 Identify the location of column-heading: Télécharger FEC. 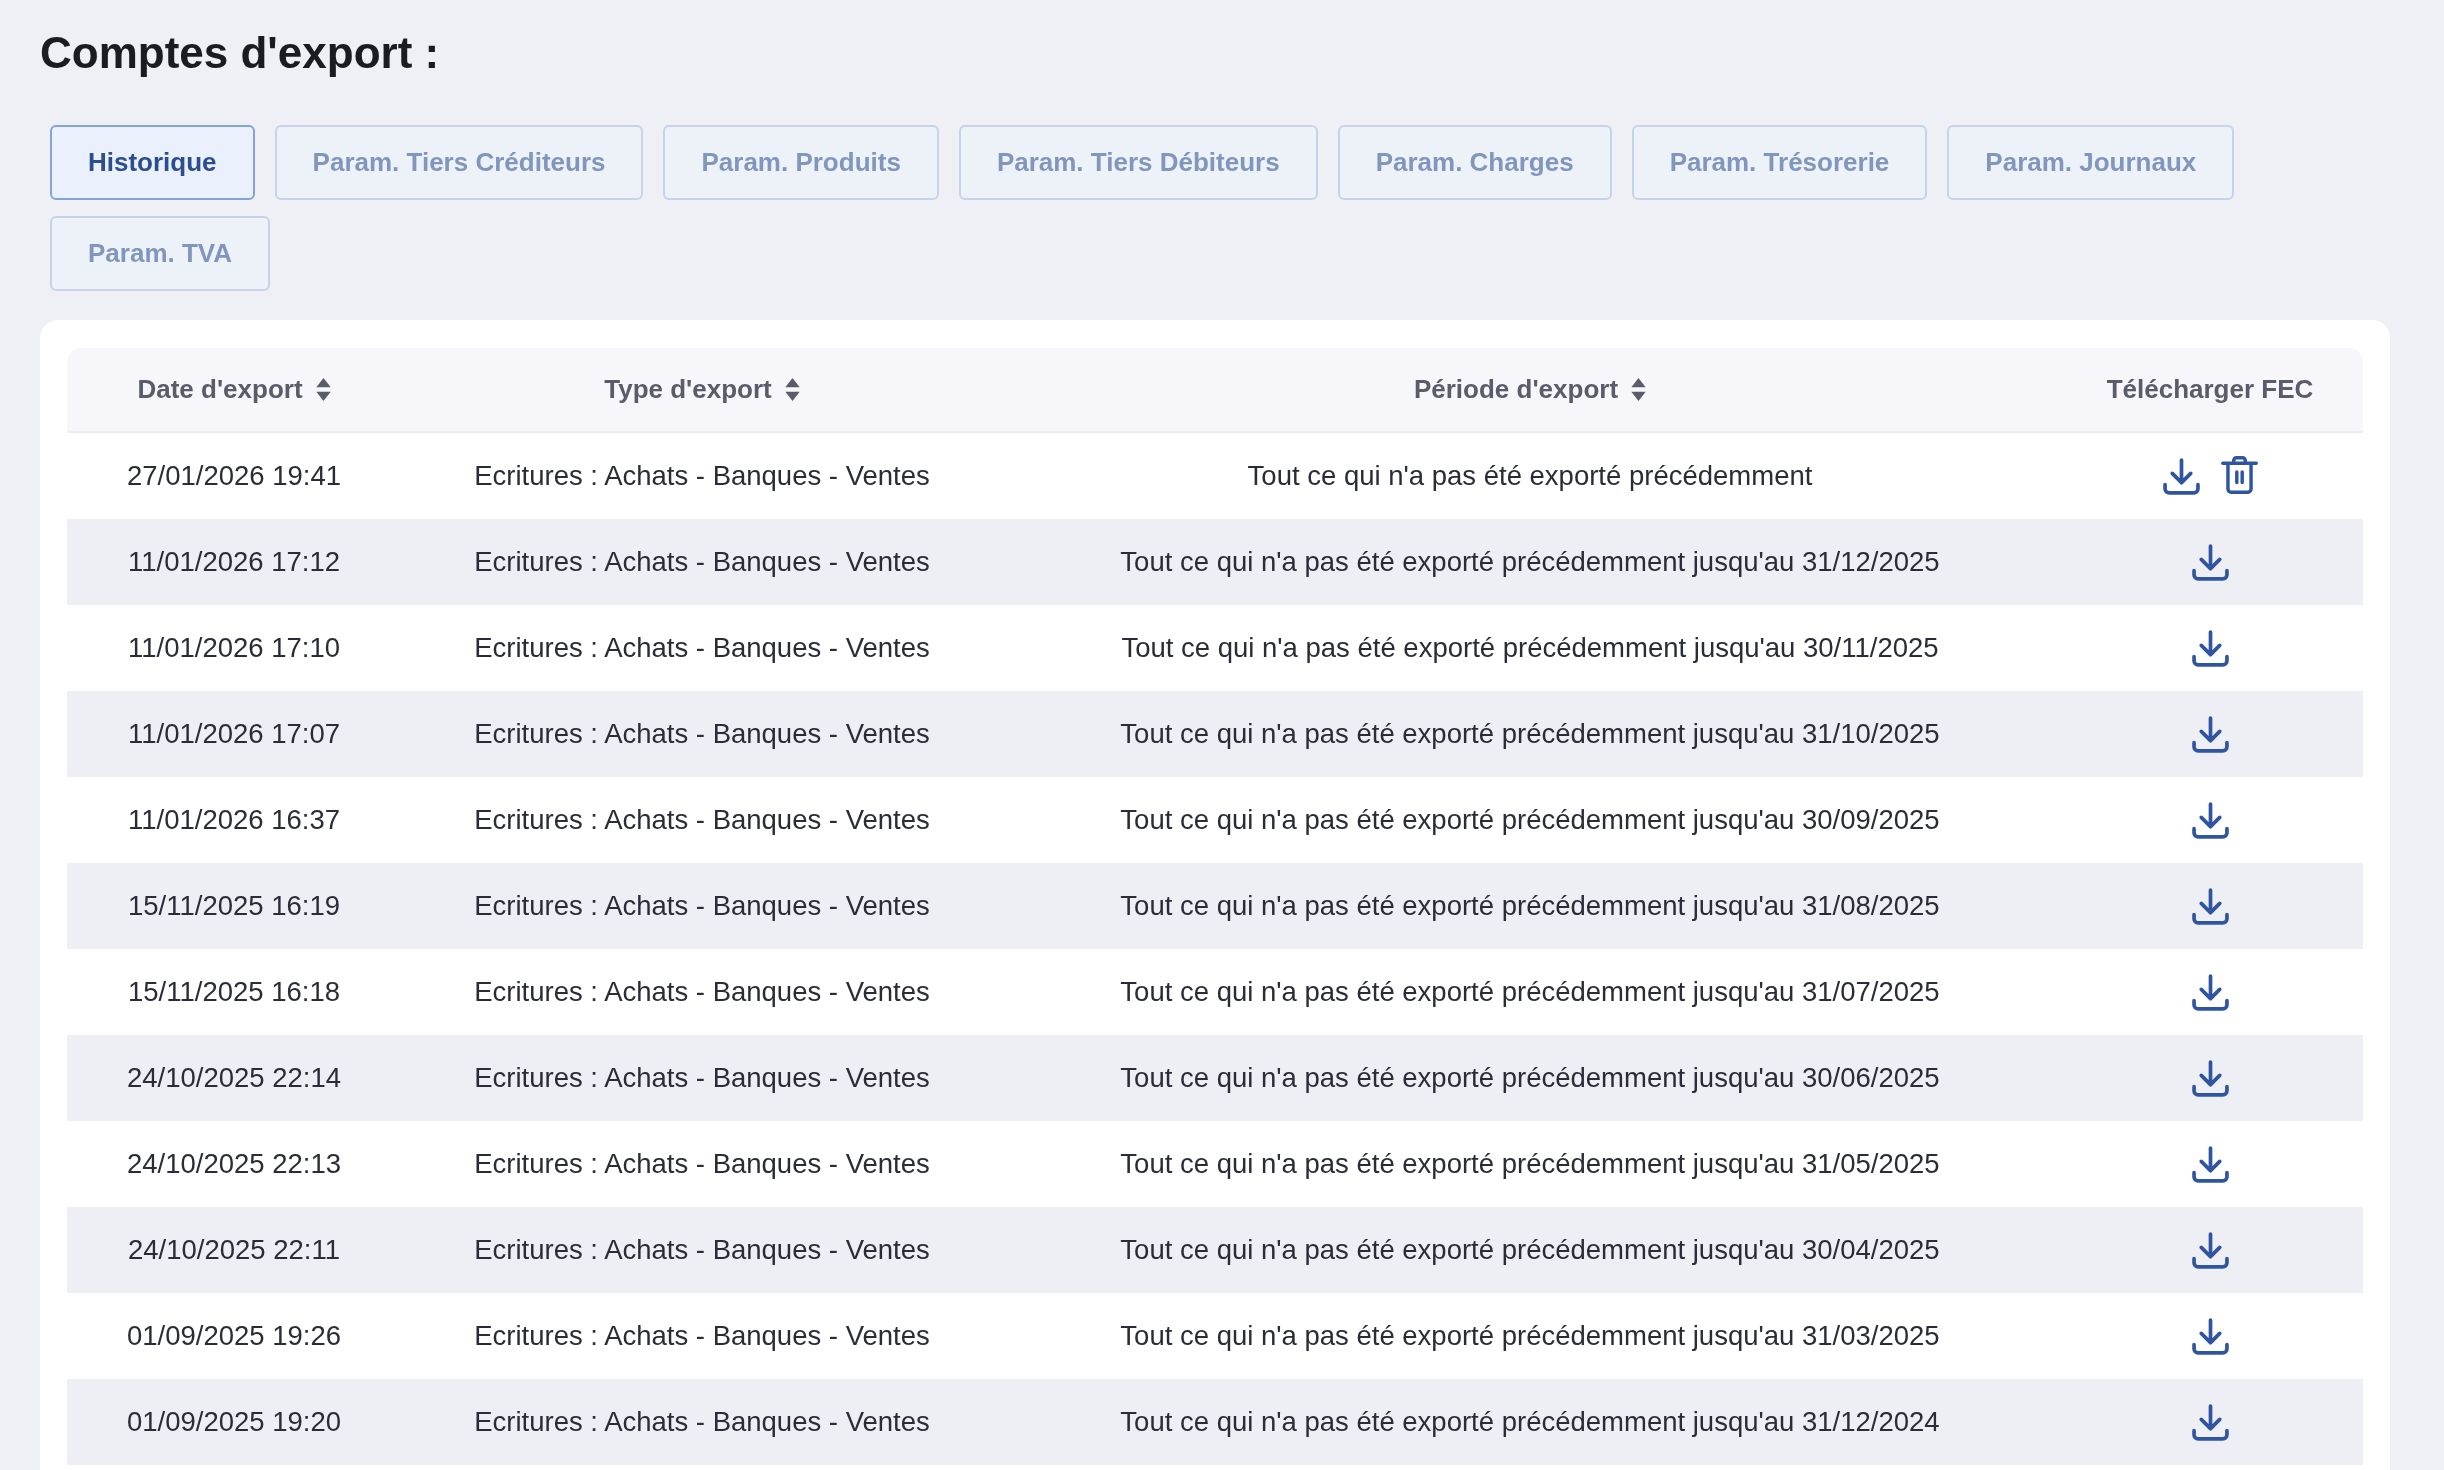
(2210, 389).